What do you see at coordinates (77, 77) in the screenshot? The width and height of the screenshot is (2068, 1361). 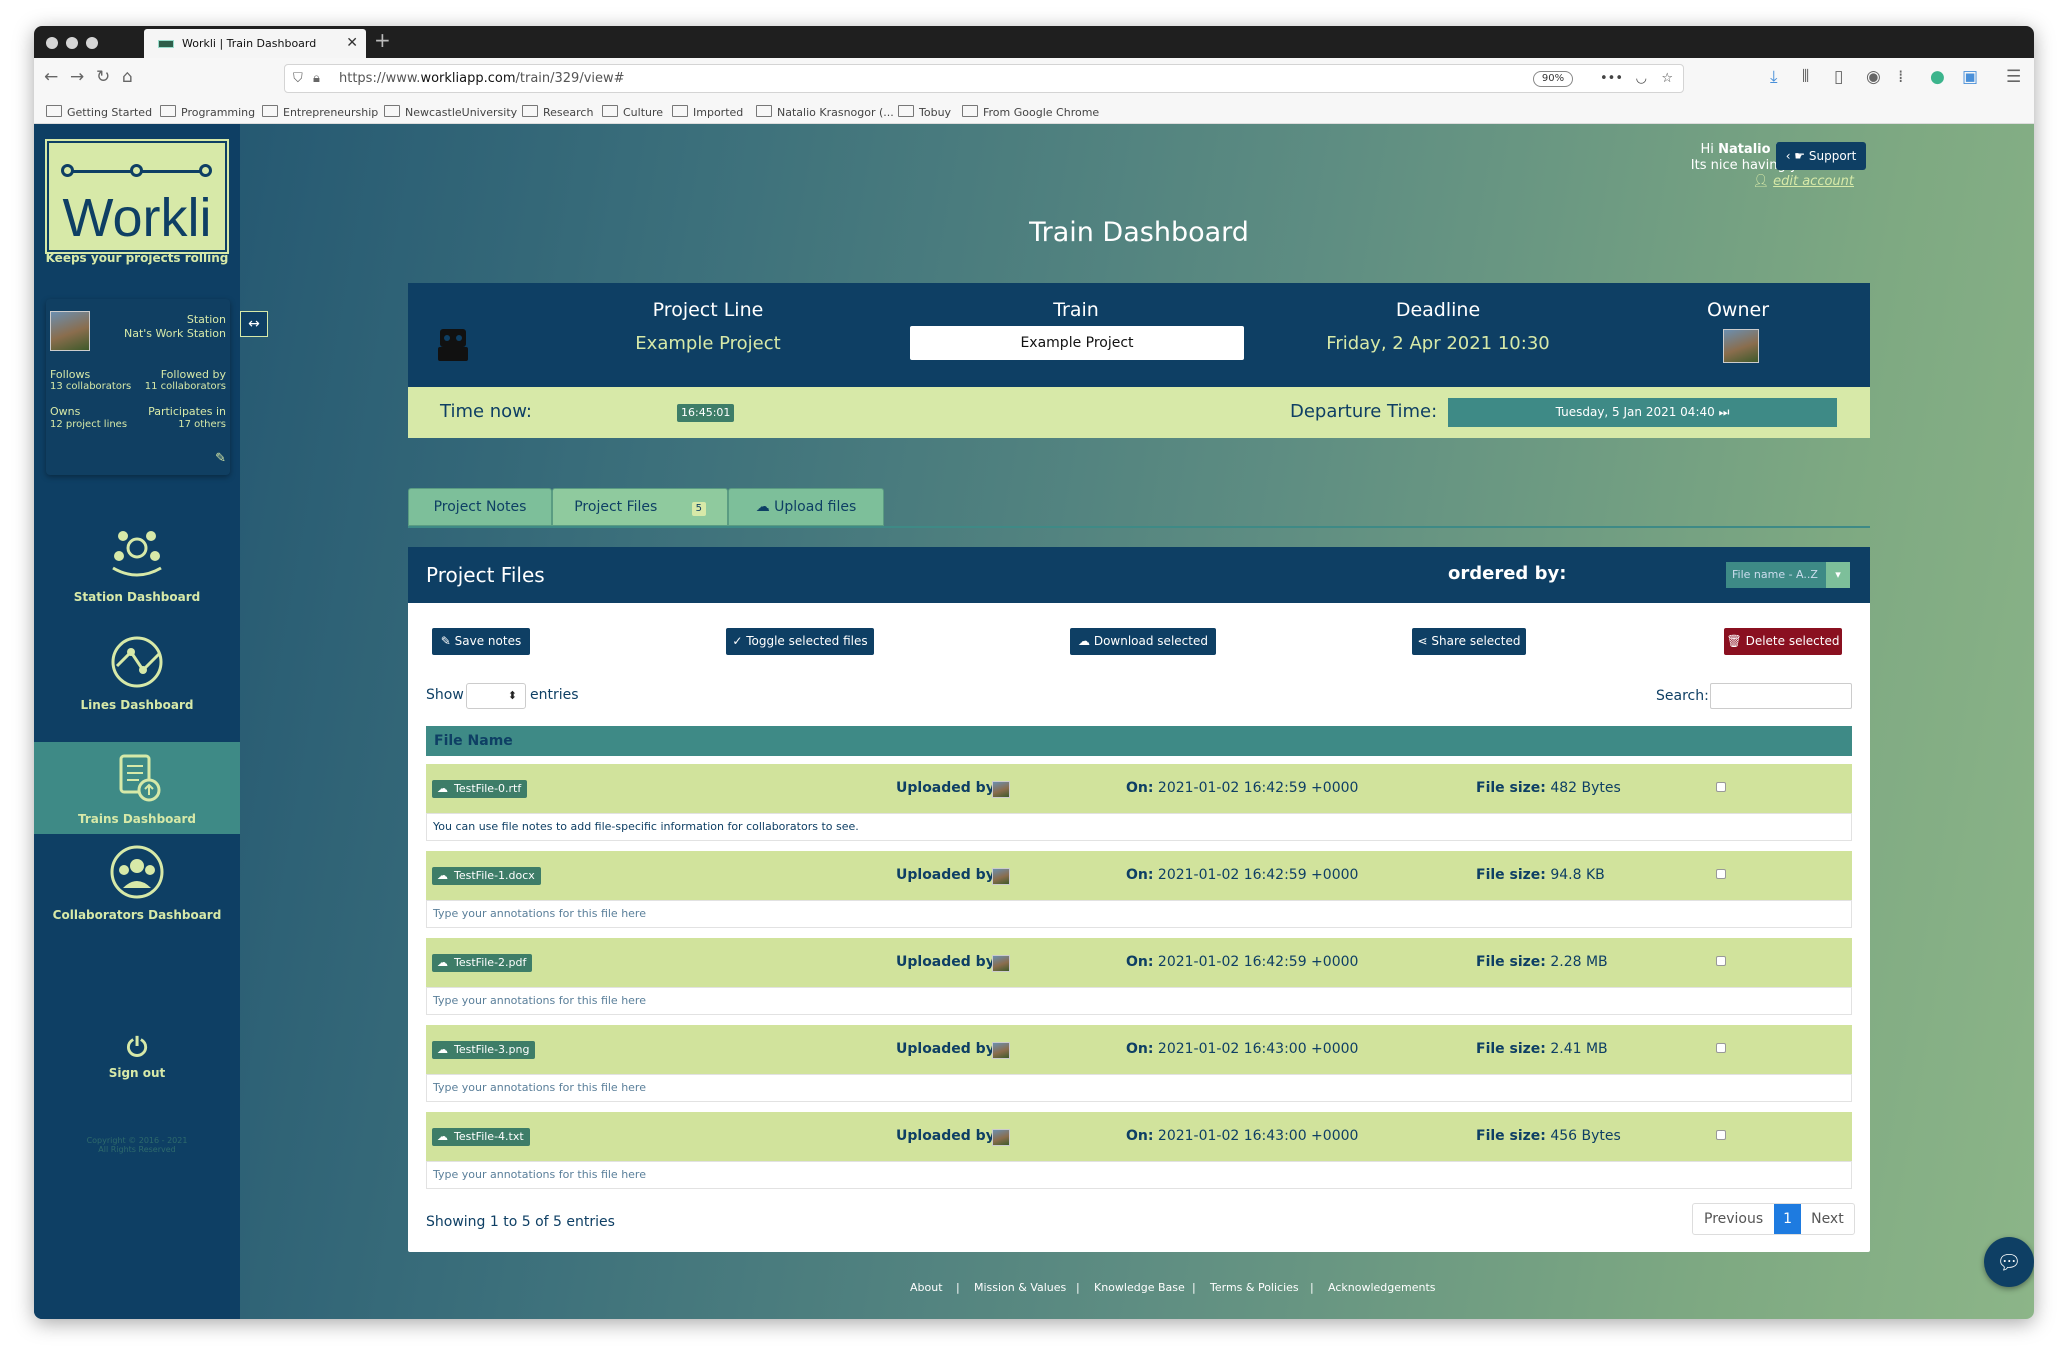 I see `forward-icon: →` at bounding box center [77, 77].